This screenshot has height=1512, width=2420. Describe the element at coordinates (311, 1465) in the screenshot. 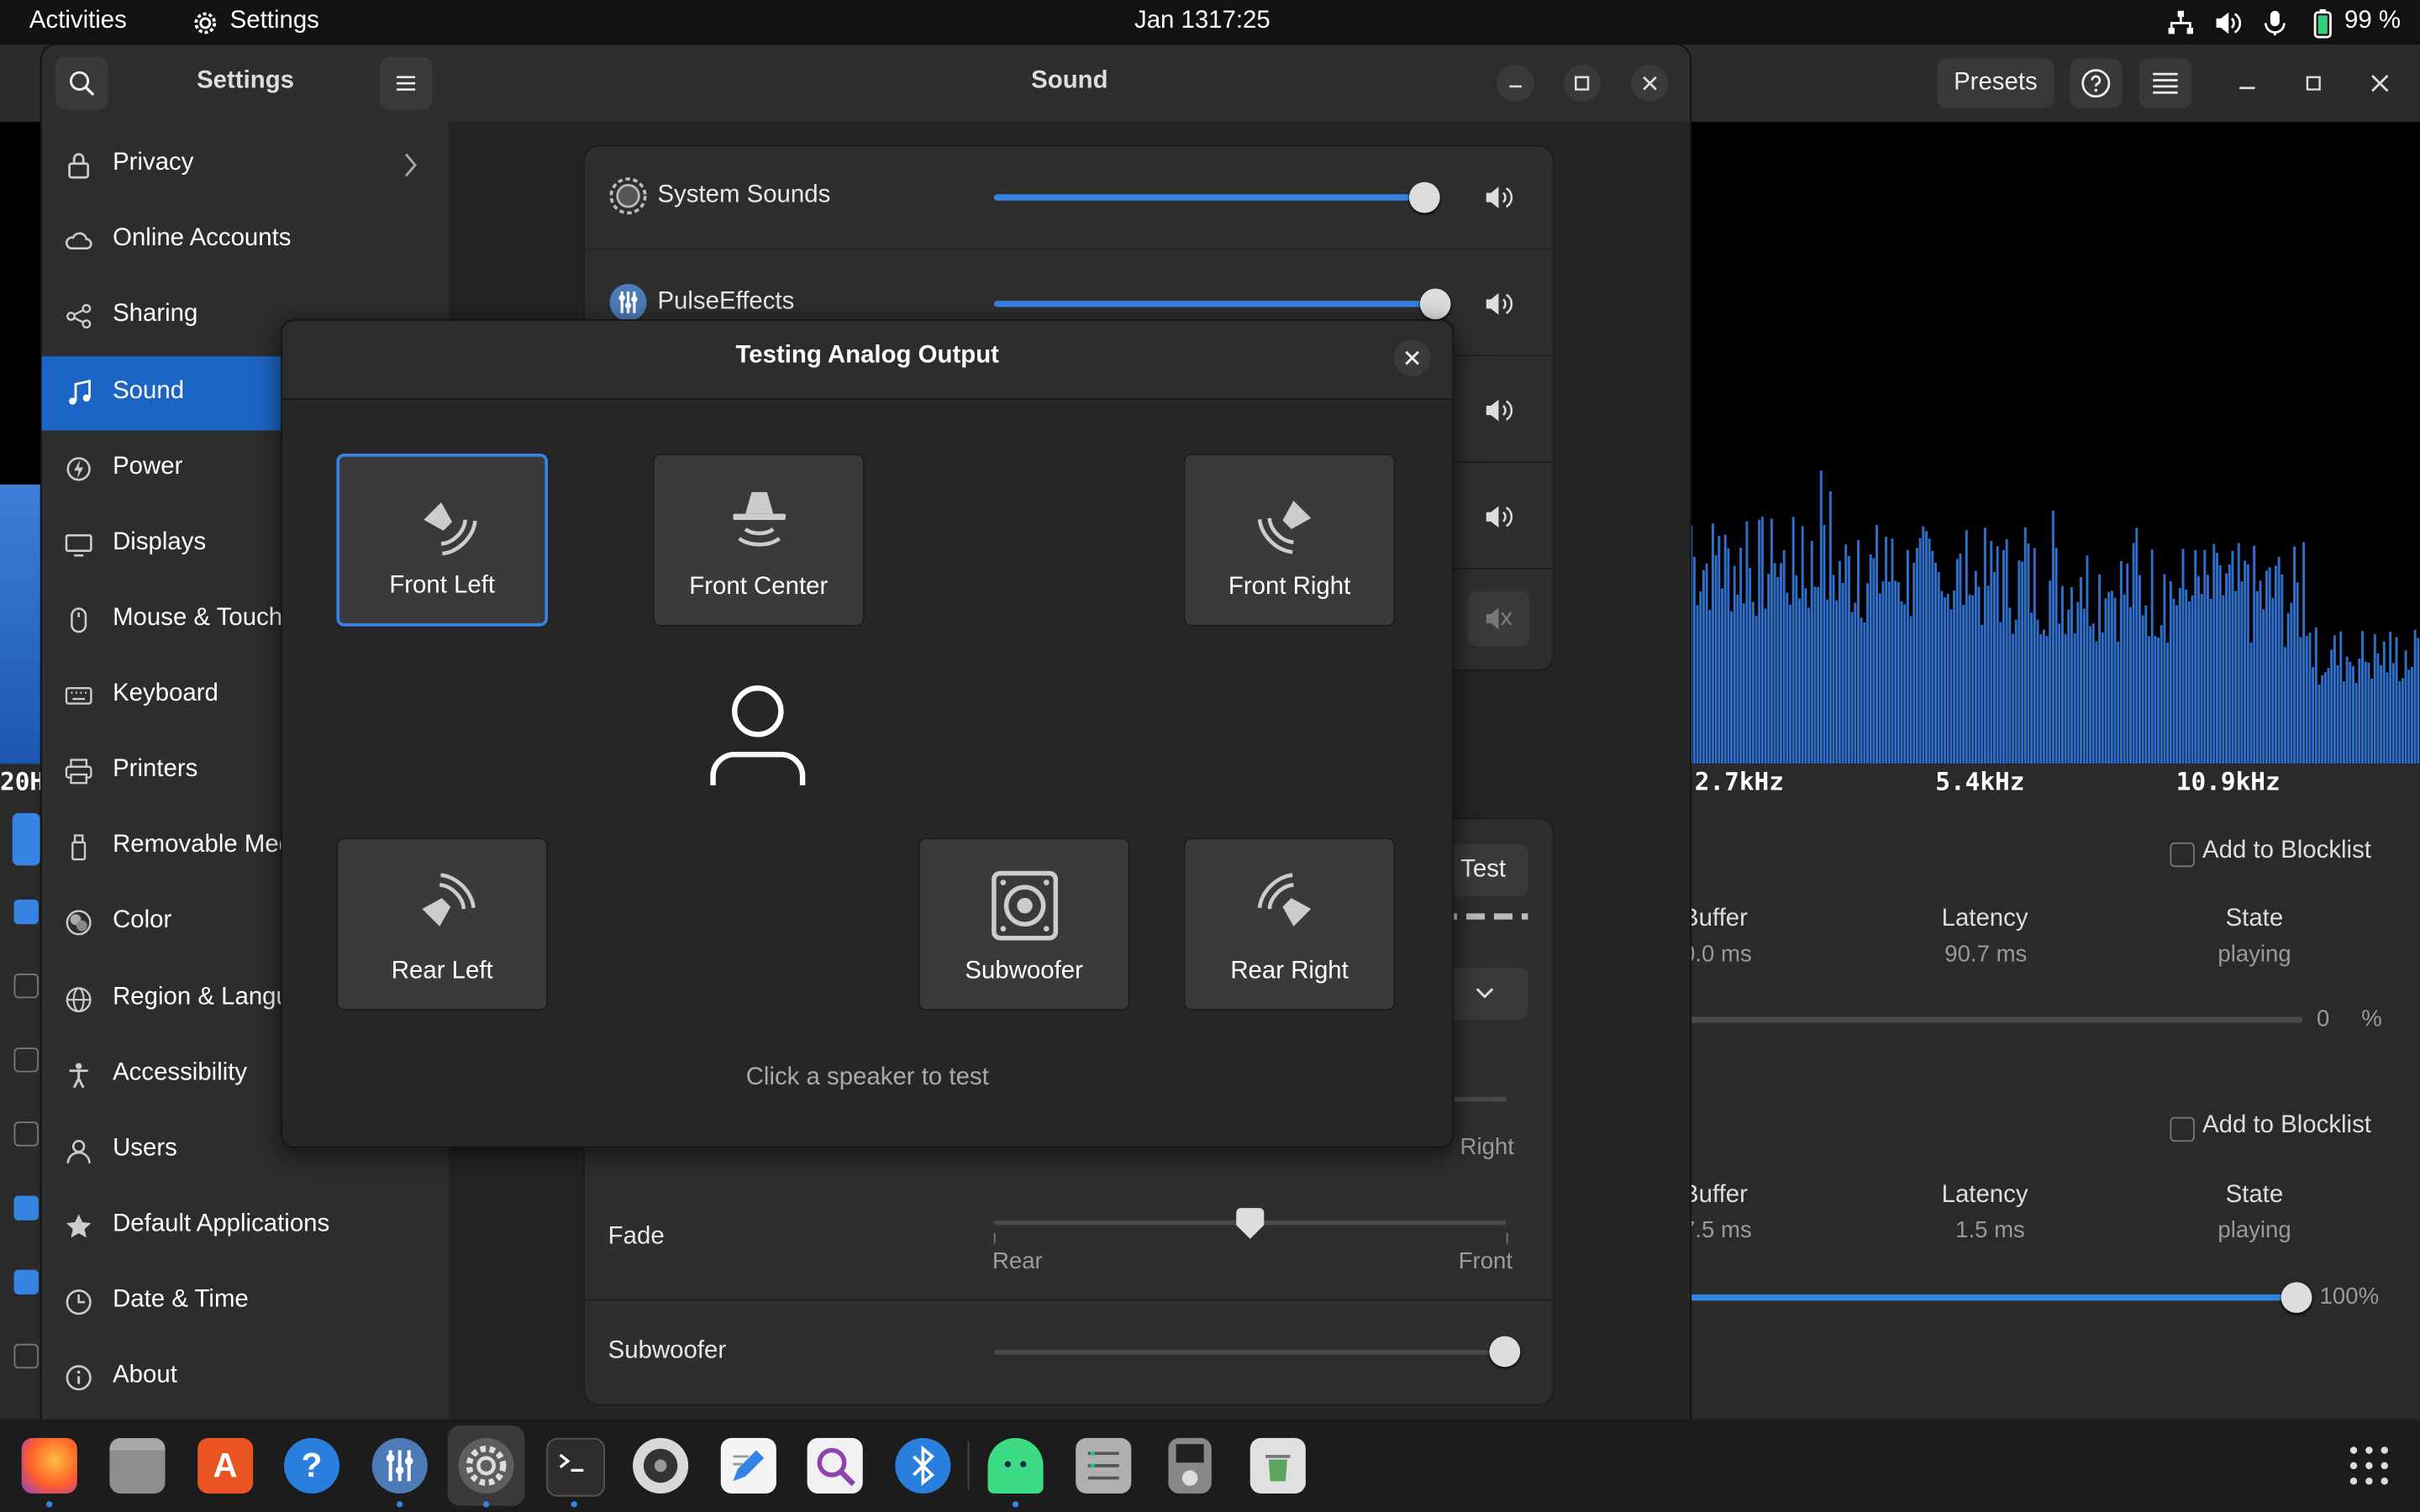

I see `help-icon: ?` at that location.